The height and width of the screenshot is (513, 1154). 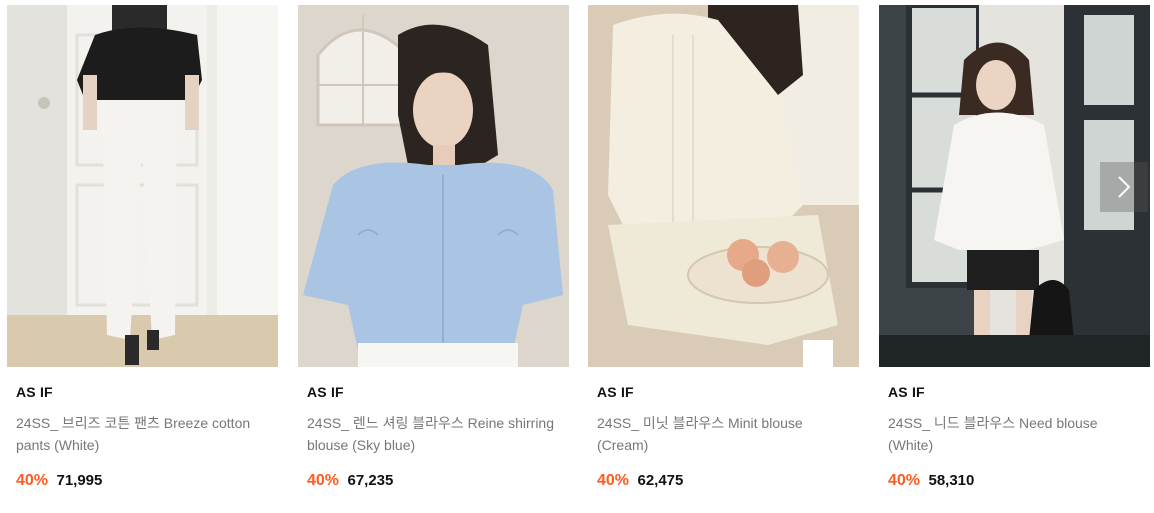 What do you see at coordinates (438, 481) in the screenshot?
I see `price-row: 40% 67,235` at bounding box center [438, 481].